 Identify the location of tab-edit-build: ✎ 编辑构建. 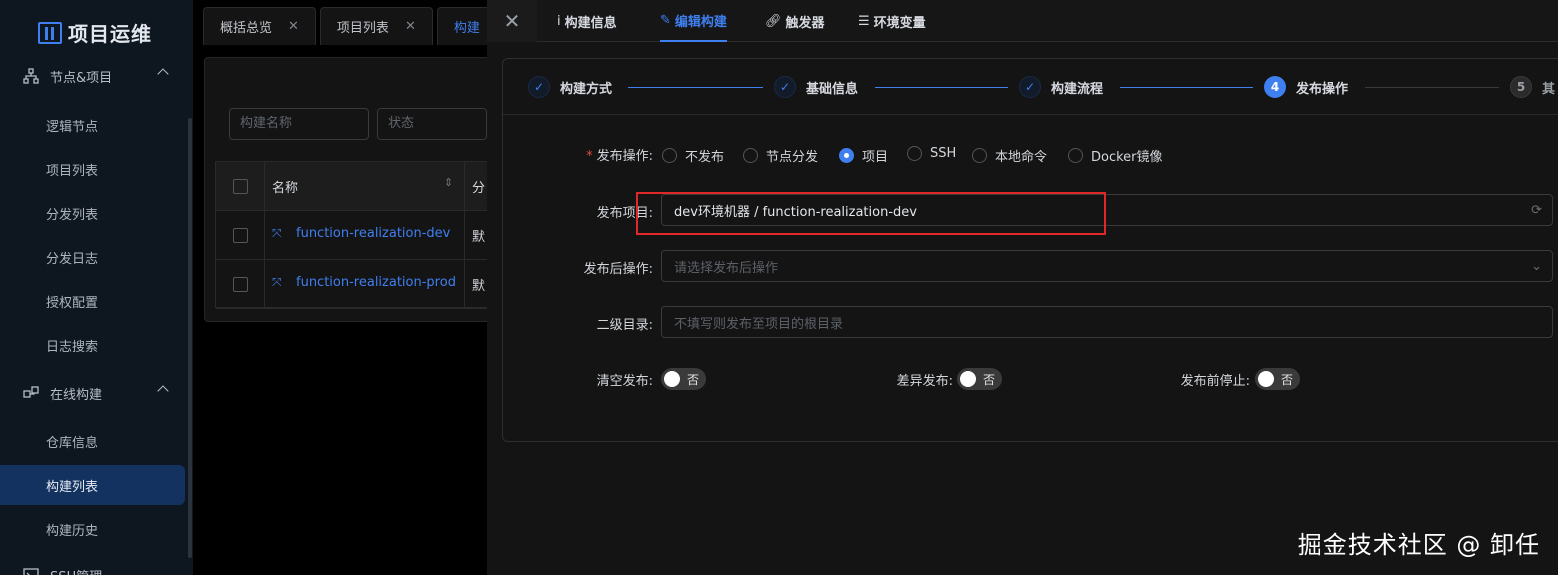
(693, 21).